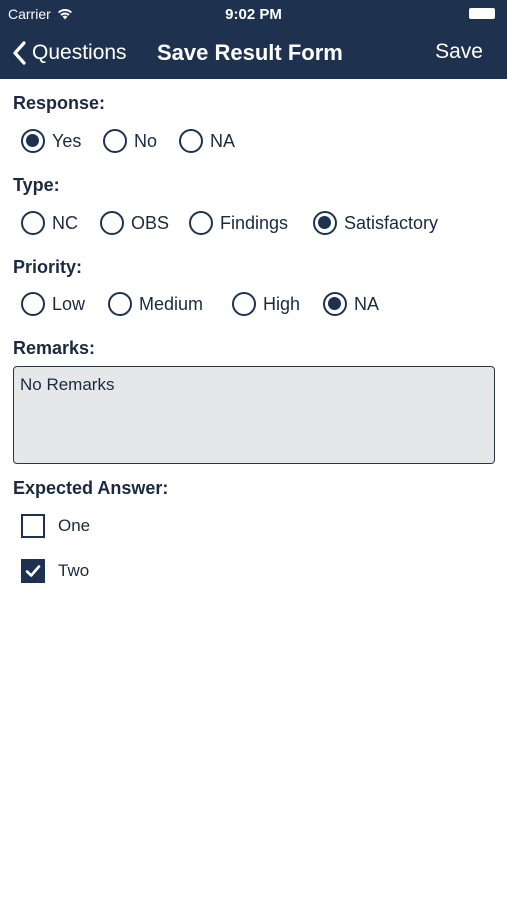  I want to click on priority-radio-group: Low Medium High NA, so click(253, 304).